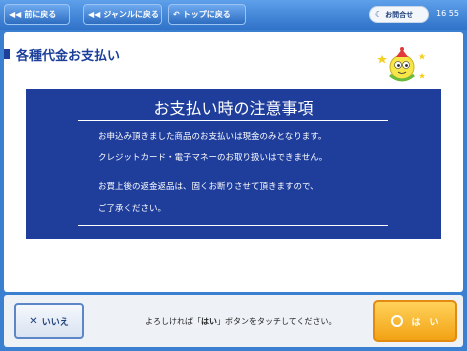 The image size is (467, 351). Describe the element at coordinates (213, 158) in the screenshot. I see `notice-line-2: クレジットカード・電子マネーのお取り扱いはできません。` at that location.